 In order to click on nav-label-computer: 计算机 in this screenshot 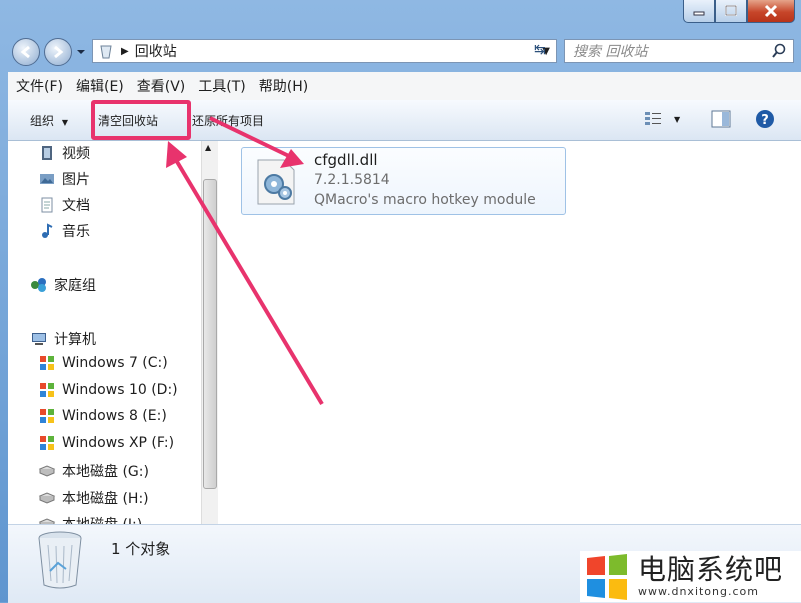, I will do `click(75, 340)`.